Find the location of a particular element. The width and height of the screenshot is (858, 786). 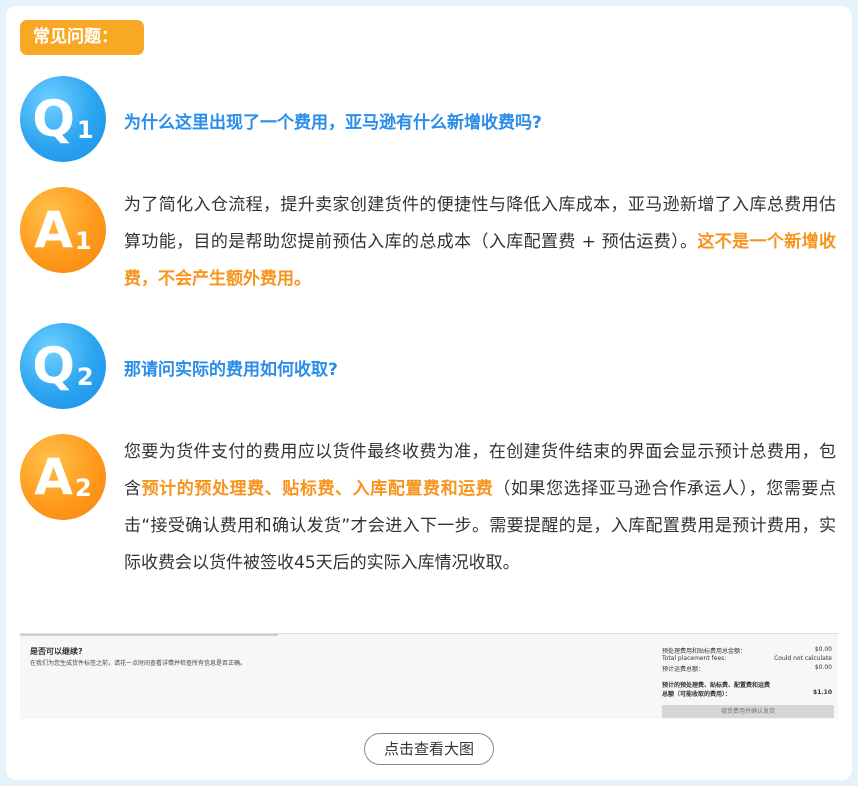

fee-row: 预计的预处理费、贴标费、配置费和运费 is located at coordinates (716, 685).